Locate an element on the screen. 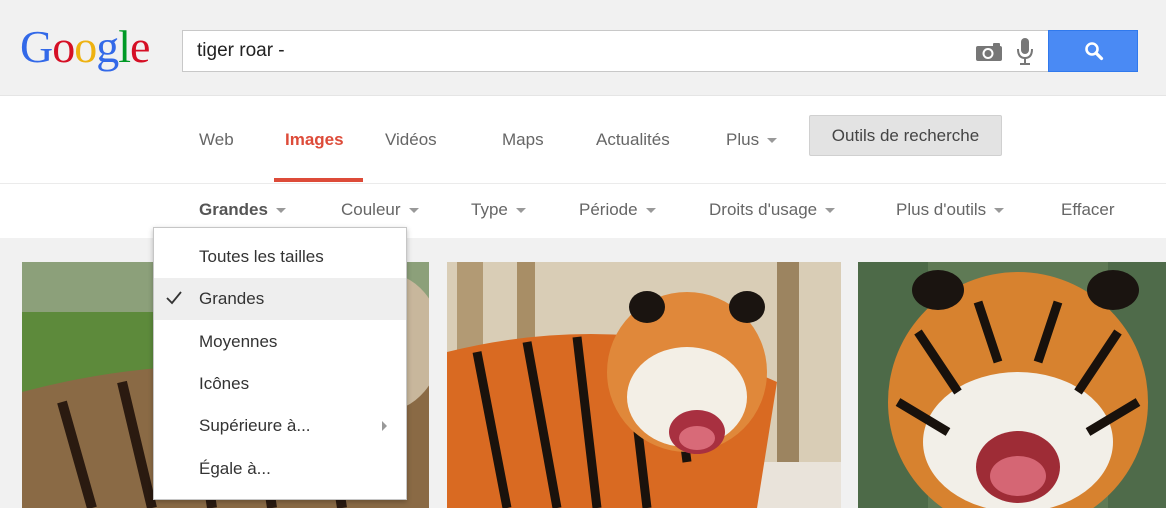 The image size is (1166, 508). checkmark-icon is located at coordinates (174, 298).